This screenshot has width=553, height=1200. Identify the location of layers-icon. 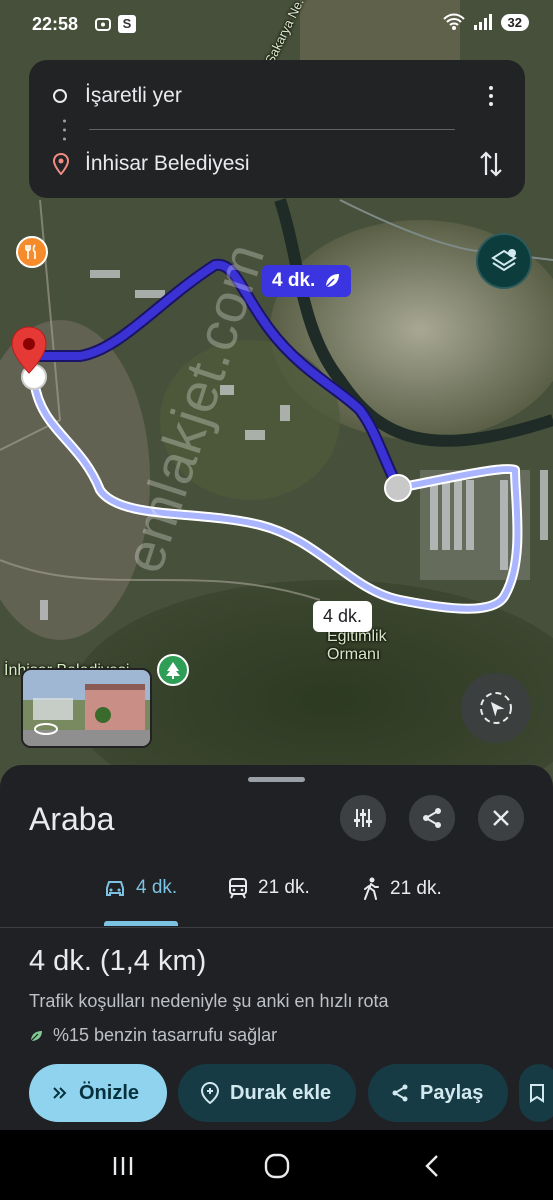
(504, 260).